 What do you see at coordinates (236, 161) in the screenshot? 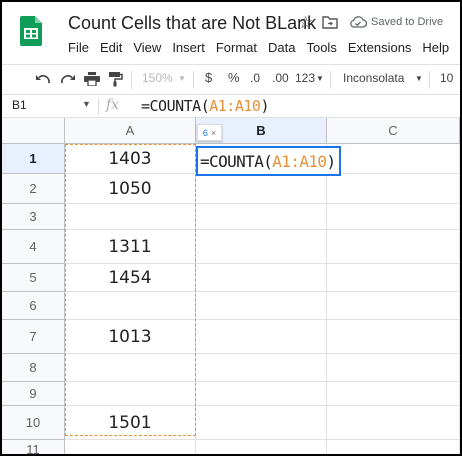
I see `cell-formula-prefix: =COUNTA(` at bounding box center [236, 161].